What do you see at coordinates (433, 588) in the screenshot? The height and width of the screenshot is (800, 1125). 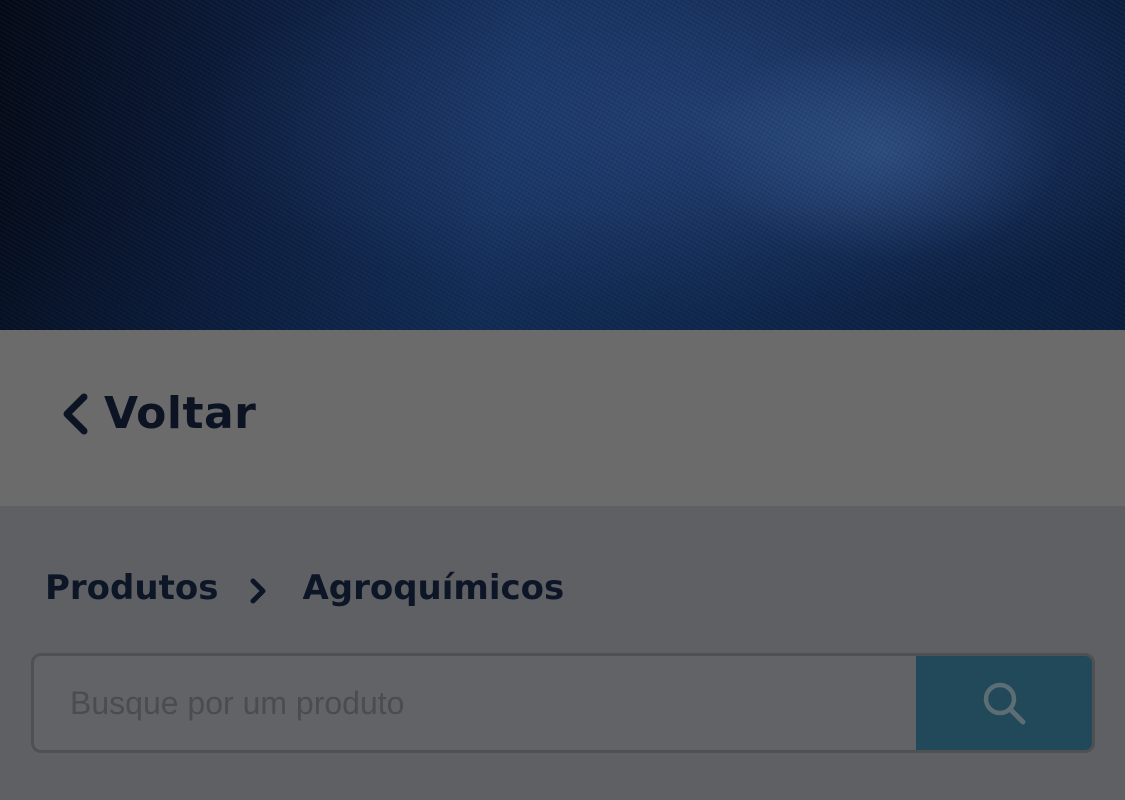 I see `breadcrumb-item-agroquimicos: Agroquímicos` at bounding box center [433, 588].